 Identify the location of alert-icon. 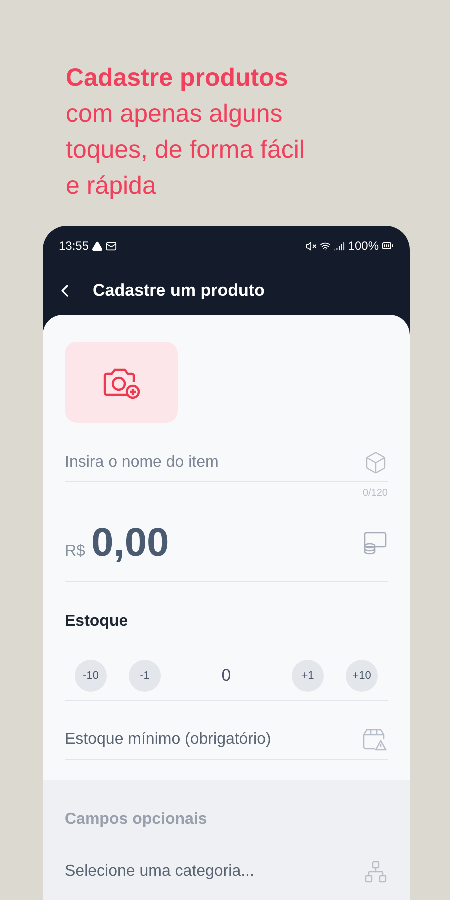
(98, 246).